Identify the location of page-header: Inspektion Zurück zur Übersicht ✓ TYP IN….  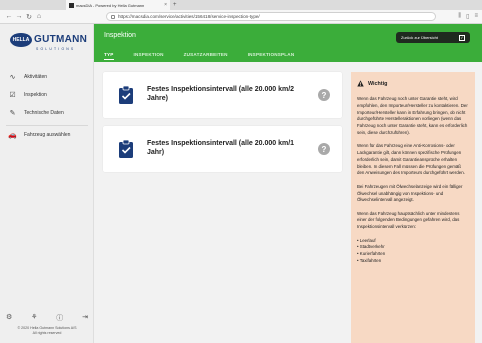
(288, 43).